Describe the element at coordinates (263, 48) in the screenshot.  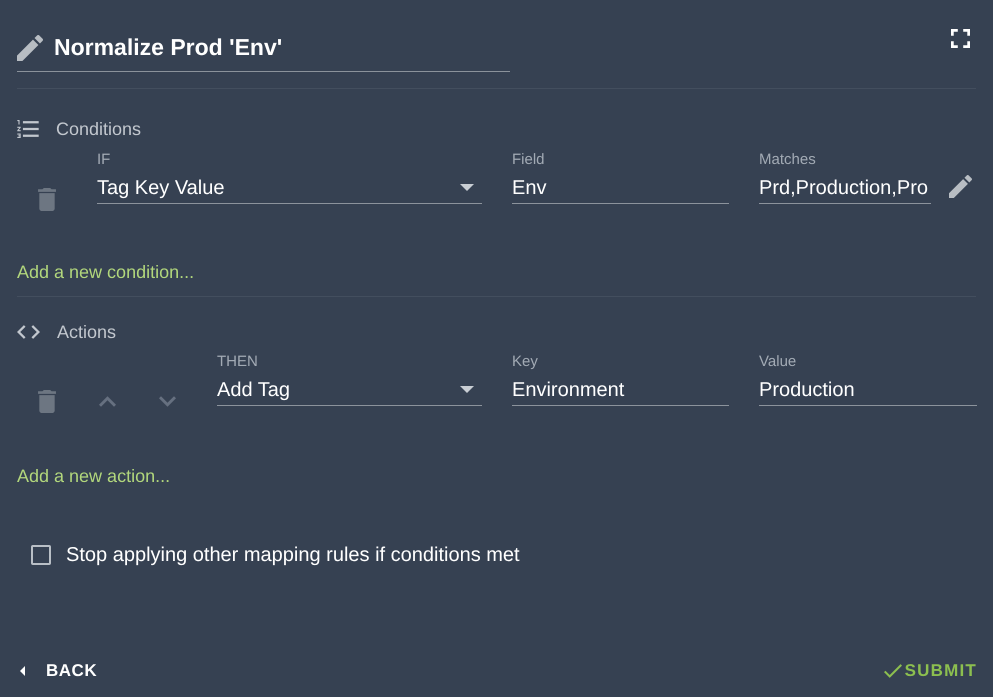
I see `title-field: Normalize Prod 'Env'` at that location.